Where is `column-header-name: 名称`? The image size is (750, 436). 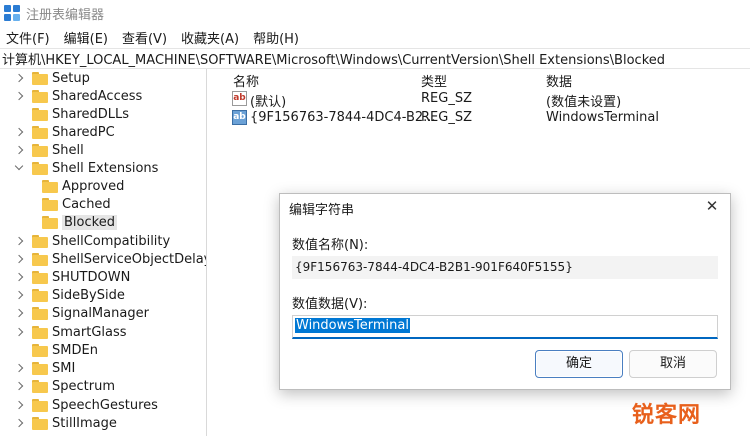
column-header-name: 名称 is located at coordinates (246, 80).